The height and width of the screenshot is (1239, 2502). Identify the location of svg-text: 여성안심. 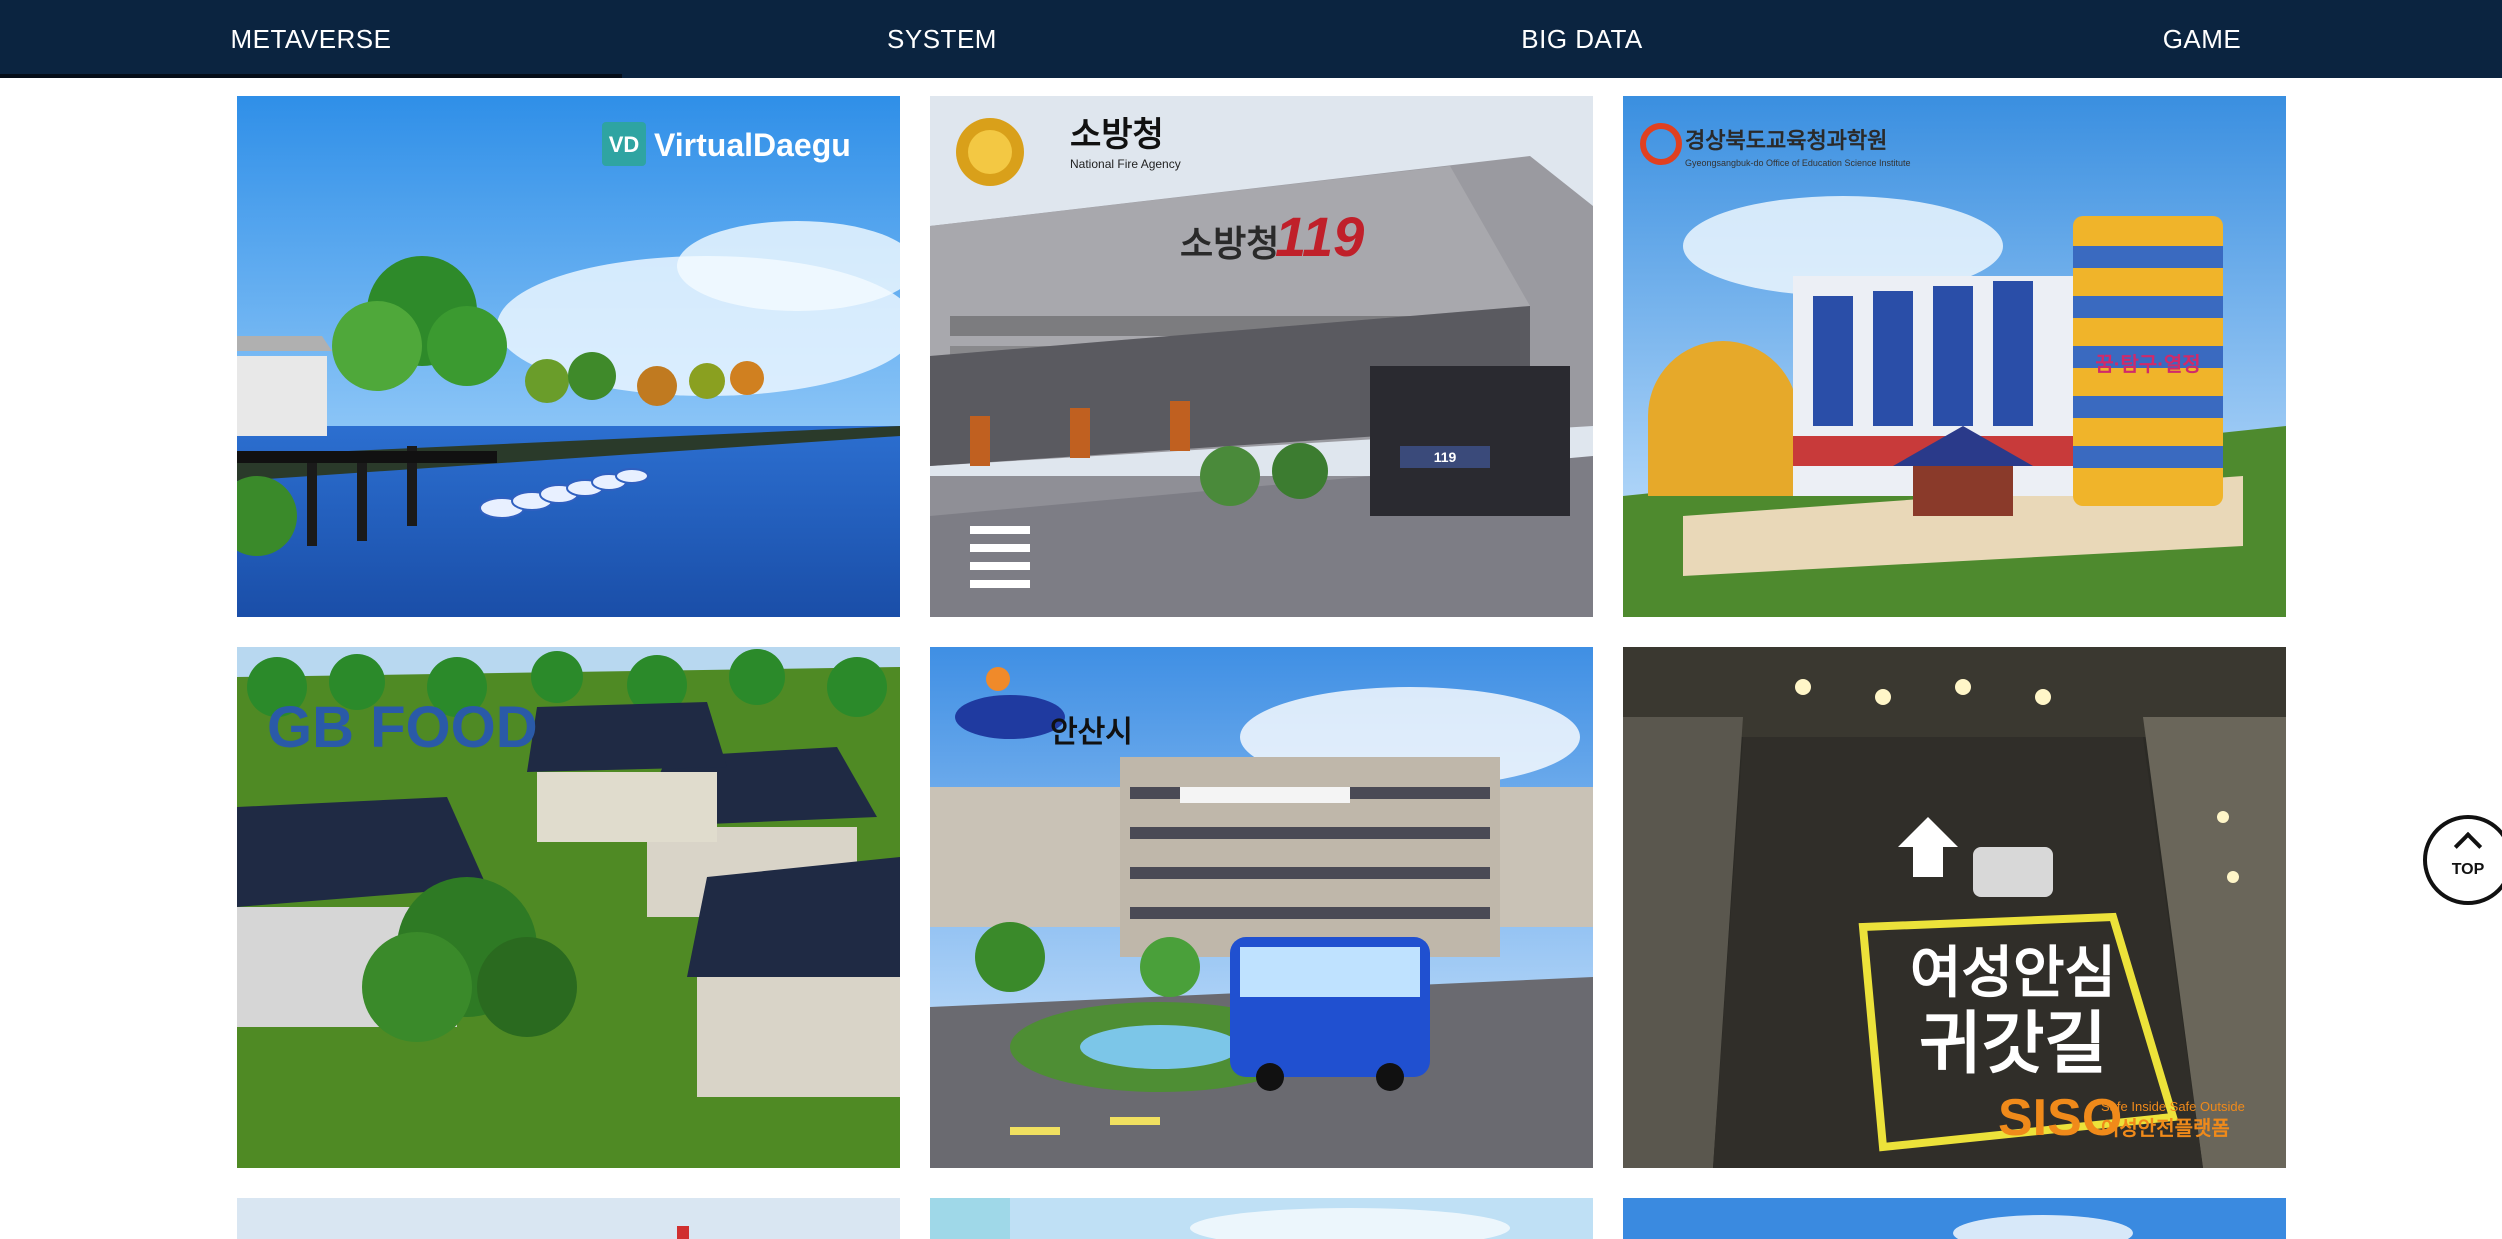
(2013, 972).